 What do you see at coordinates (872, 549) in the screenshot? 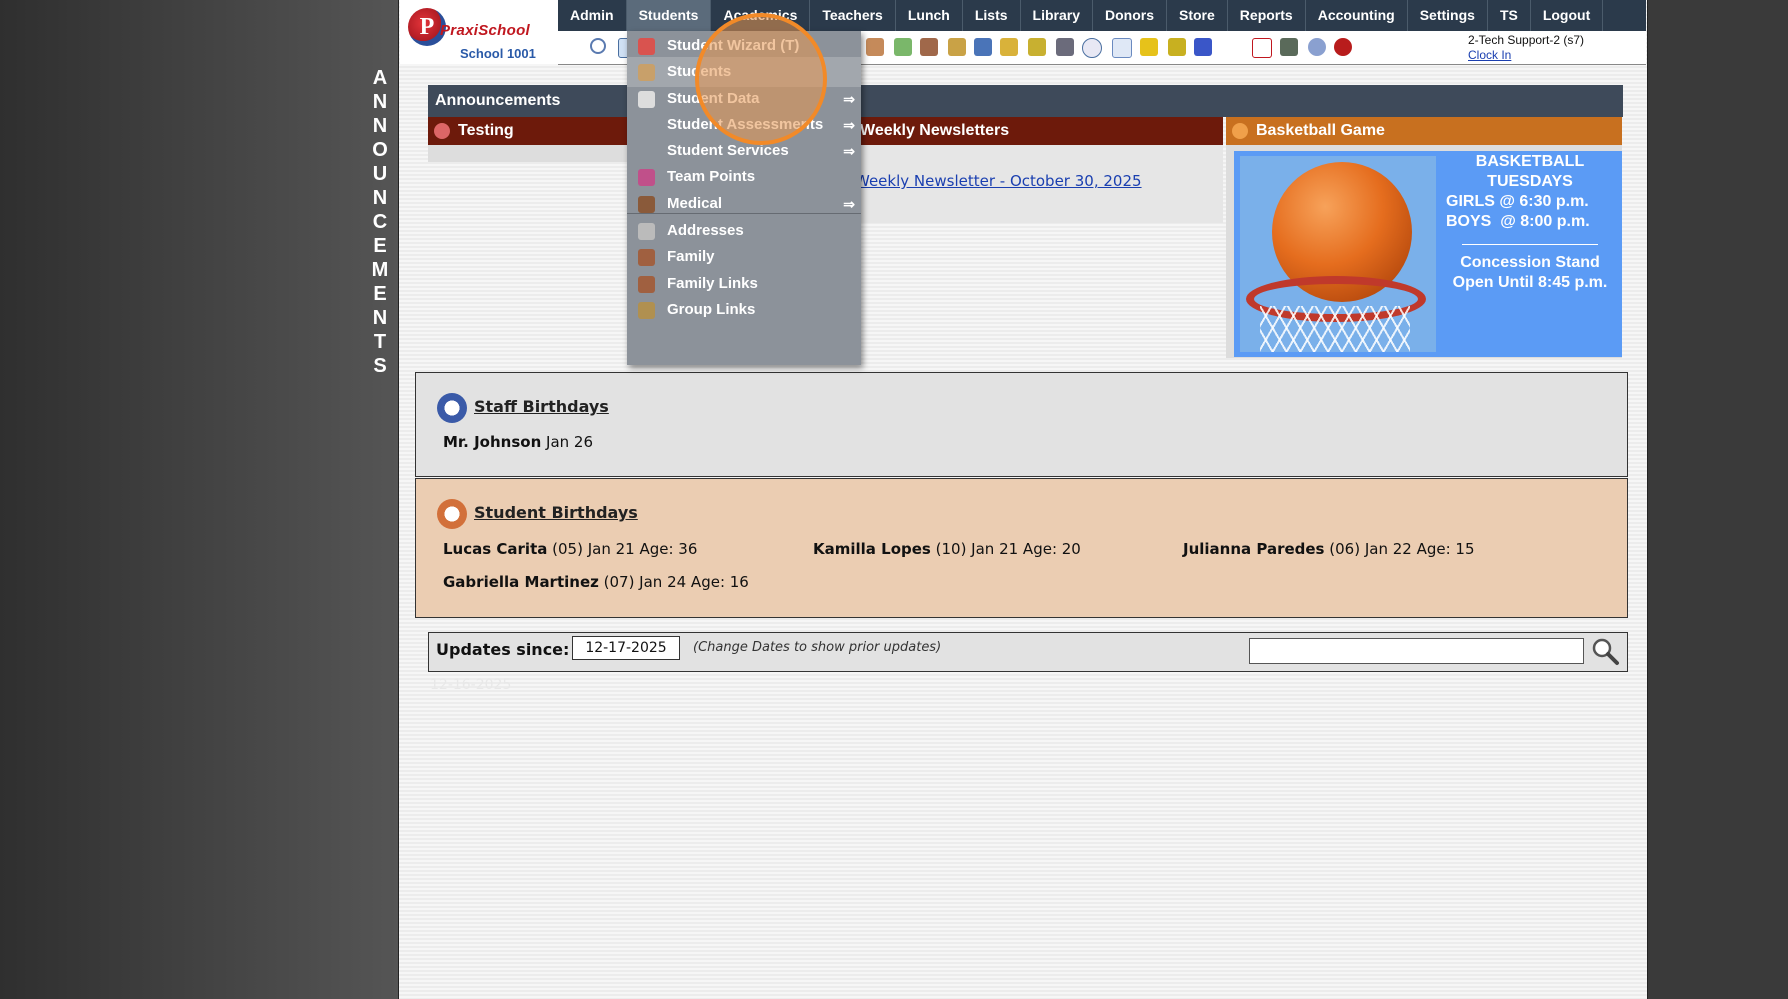
I see `student-name: Kamilla Lopes` at bounding box center [872, 549].